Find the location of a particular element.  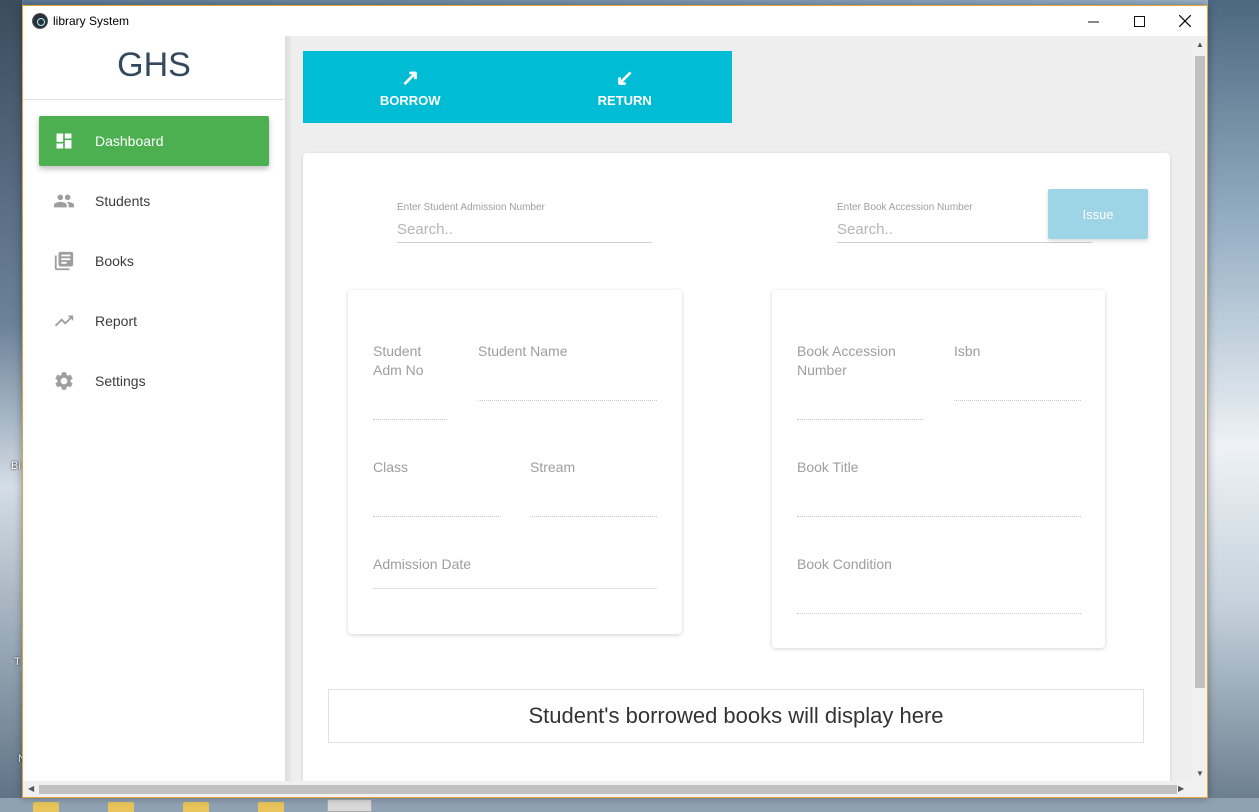

maximize-button is located at coordinates (1139, 21).